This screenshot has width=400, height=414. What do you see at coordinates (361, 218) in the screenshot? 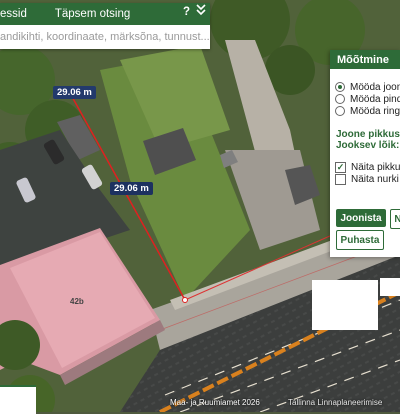
I see `draw-button: Joonista` at bounding box center [361, 218].